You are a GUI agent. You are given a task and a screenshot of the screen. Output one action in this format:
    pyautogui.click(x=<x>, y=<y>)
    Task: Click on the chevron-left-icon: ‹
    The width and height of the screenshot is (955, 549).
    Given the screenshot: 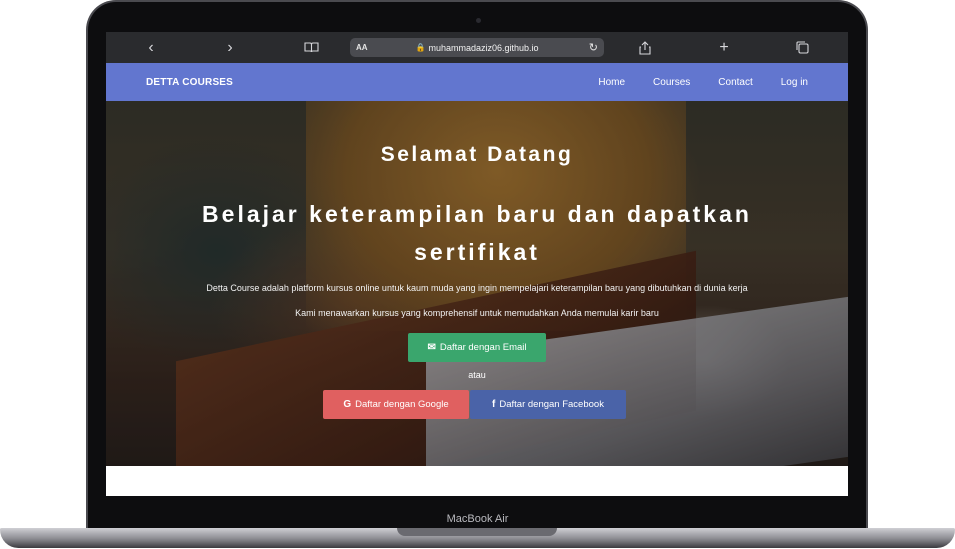 What is the action you would take?
    pyautogui.click(x=151, y=47)
    